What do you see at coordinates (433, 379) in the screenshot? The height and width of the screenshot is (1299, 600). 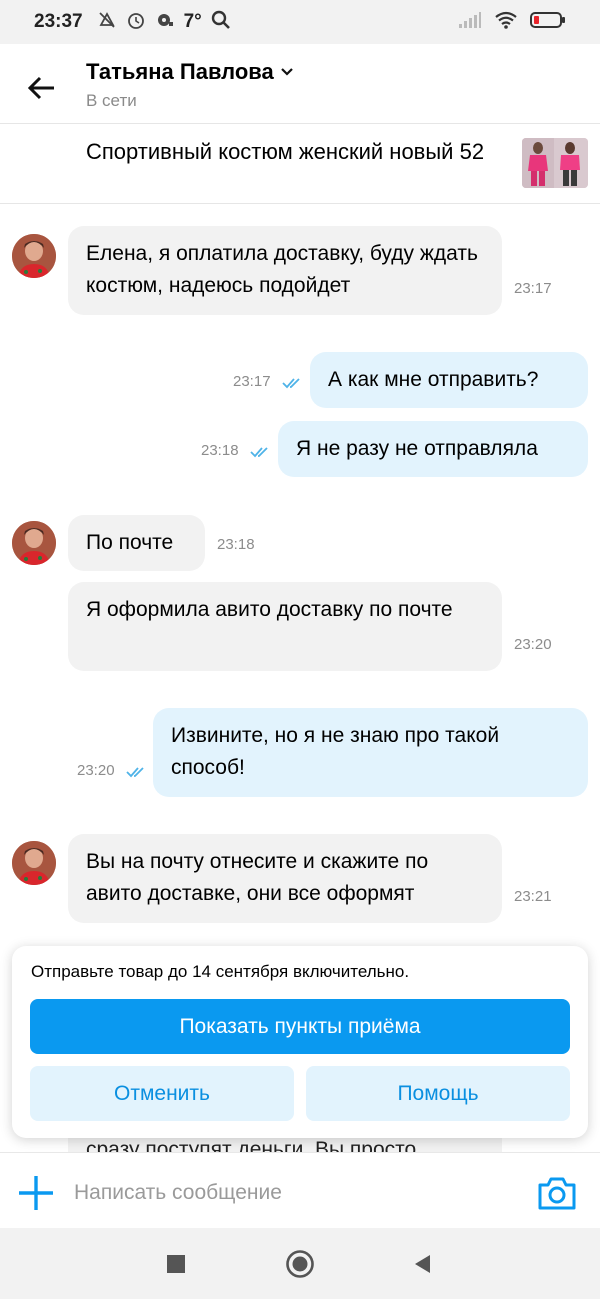 I see `message-text: А как мне отправить?` at bounding box center [433, 379].